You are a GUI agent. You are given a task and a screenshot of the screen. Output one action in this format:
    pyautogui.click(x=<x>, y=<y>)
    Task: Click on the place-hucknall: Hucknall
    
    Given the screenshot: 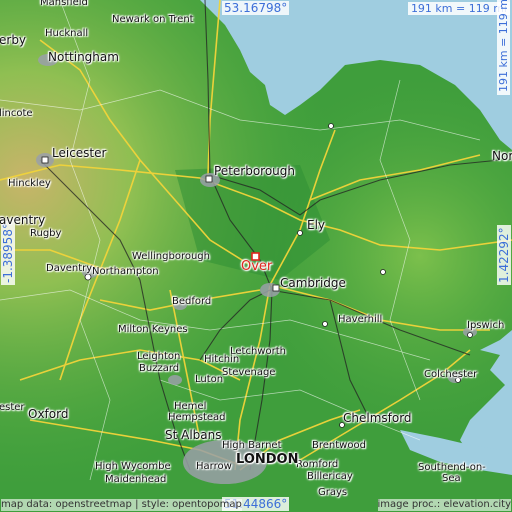 What is the action you would take?
    pyautogui.click(x=67, y=33)
    